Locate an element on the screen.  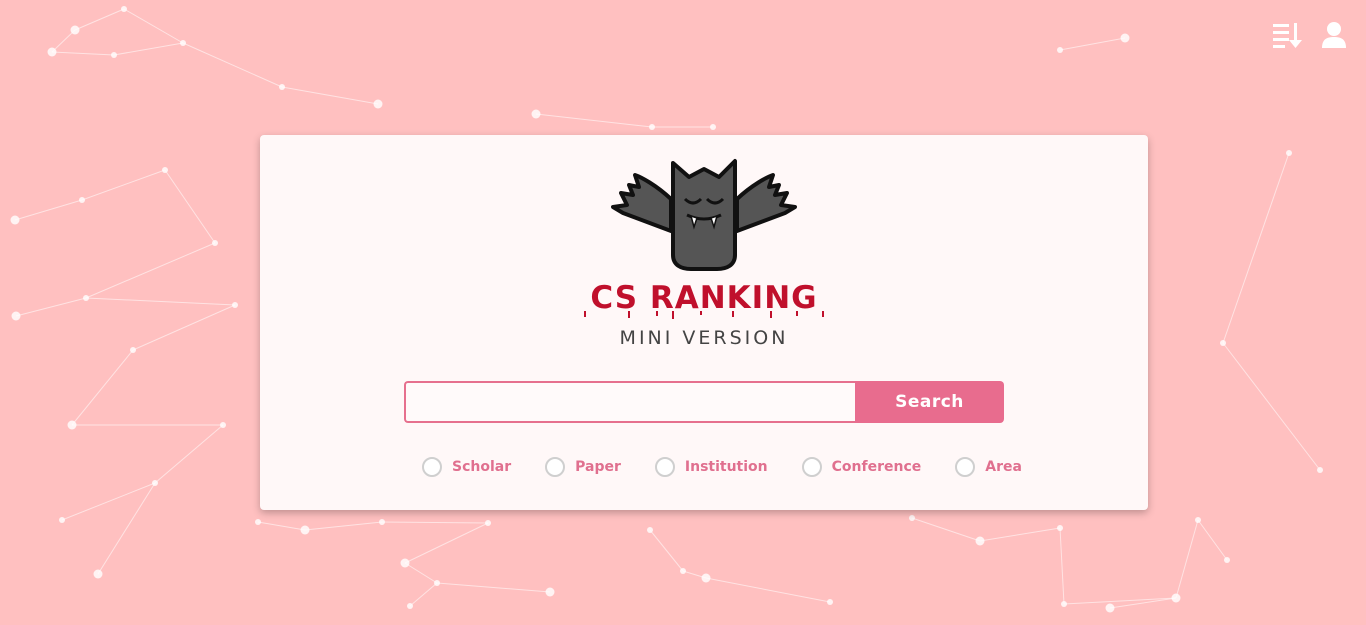
brand-subtitle: MINI VERSION is located at coordinates (704, 338).